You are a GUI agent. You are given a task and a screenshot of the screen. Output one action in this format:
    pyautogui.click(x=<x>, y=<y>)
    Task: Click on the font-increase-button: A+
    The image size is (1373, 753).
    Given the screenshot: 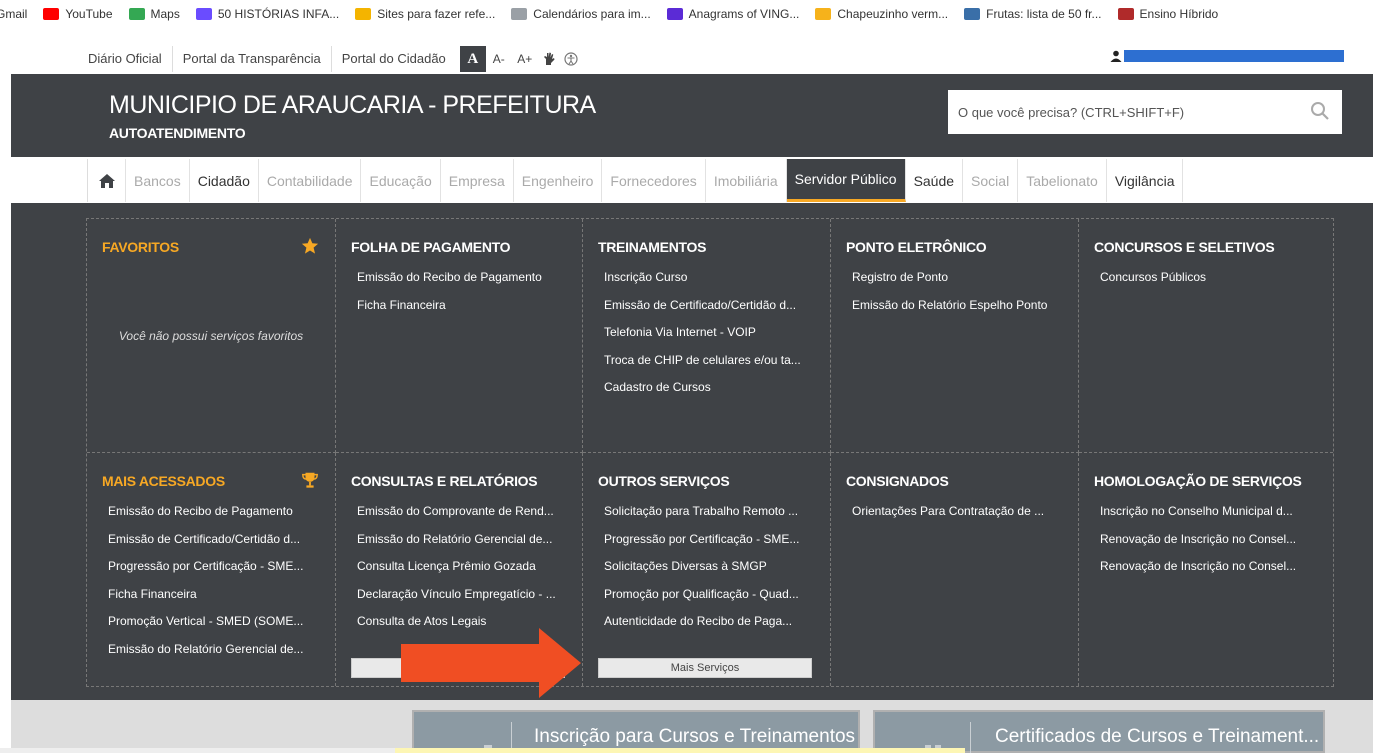 What is the action you would take?
    pyautogui.click(x=525, y=59)
    